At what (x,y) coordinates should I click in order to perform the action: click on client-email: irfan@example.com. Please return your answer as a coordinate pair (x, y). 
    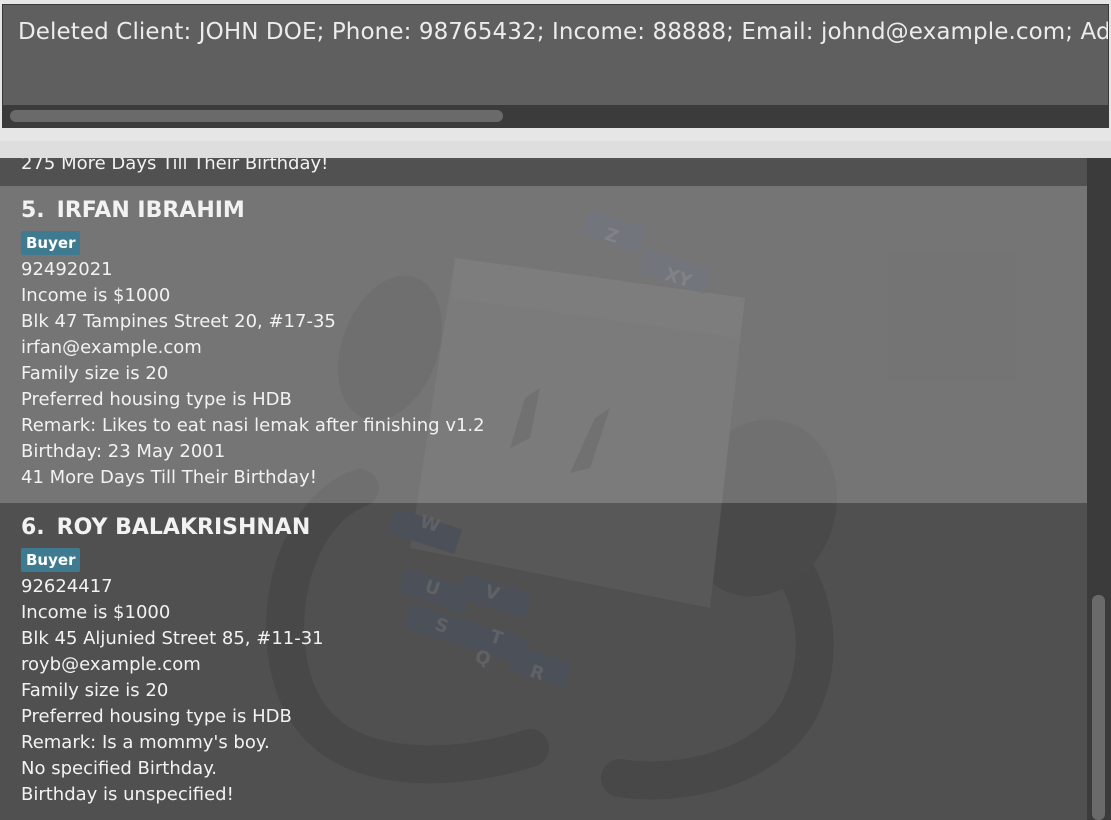
    Looking at the image, I should click on (111, 347).